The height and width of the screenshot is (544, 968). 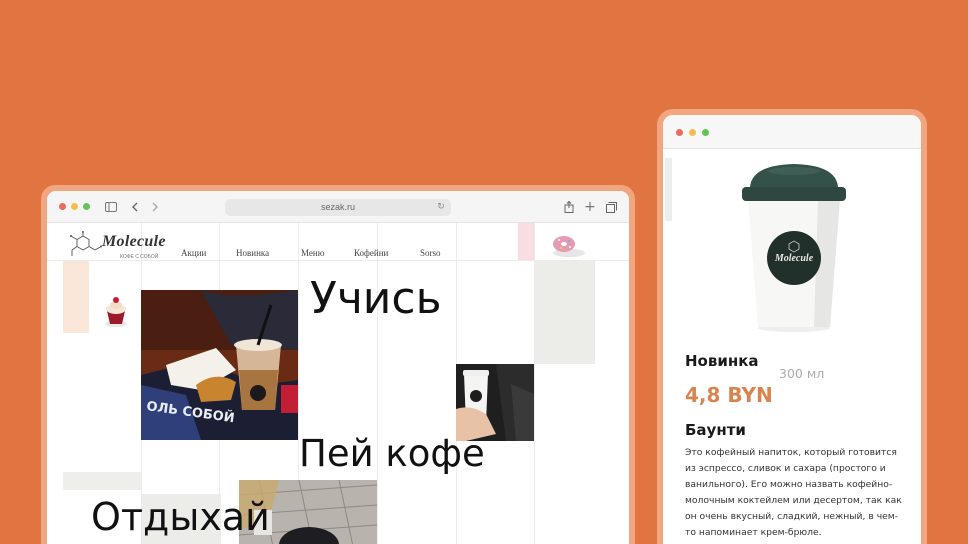 What do you see at coordinates (219, 365) in the screenshot?
I see `cafe-table-photo: ОЛЬ СОБОЙ` at bounding box center [219, 365].